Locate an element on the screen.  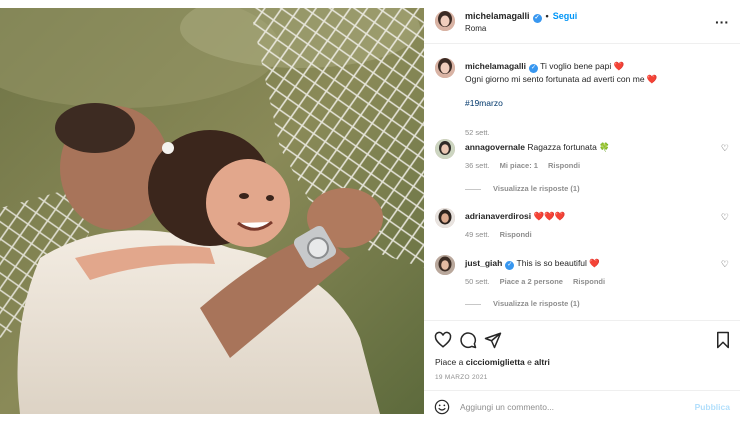
comment-time: 36 sett. is located at coordinates (477, 165).